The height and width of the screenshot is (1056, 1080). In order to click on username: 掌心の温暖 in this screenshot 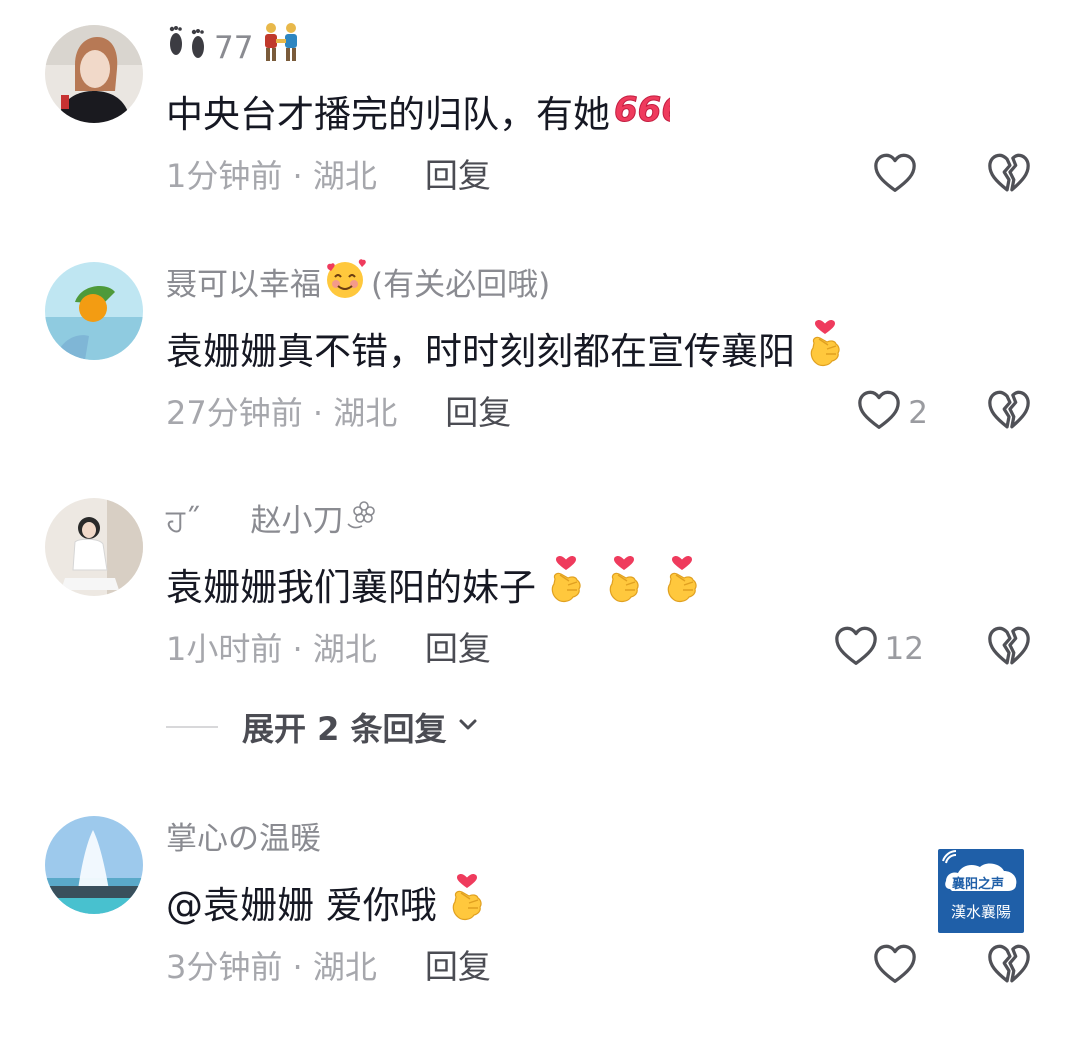, I will do `click(243, 839)`.